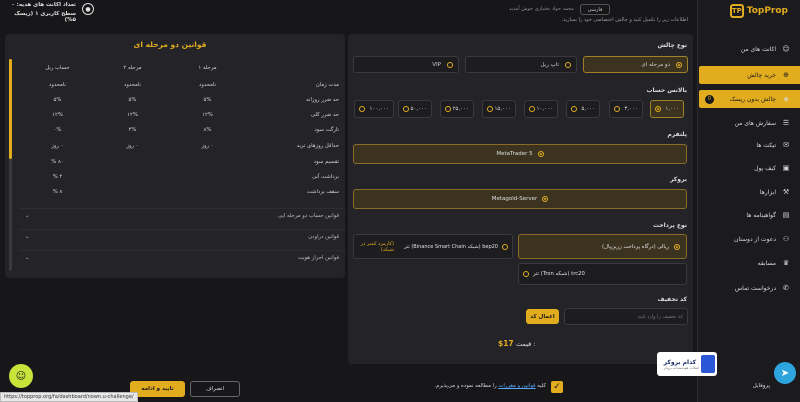  Describe the element at coordinates (182, 215) in the screenshot. I see `rules-link-two-step: قوانین حساب دو مرحله ایی ⌄` at that location.